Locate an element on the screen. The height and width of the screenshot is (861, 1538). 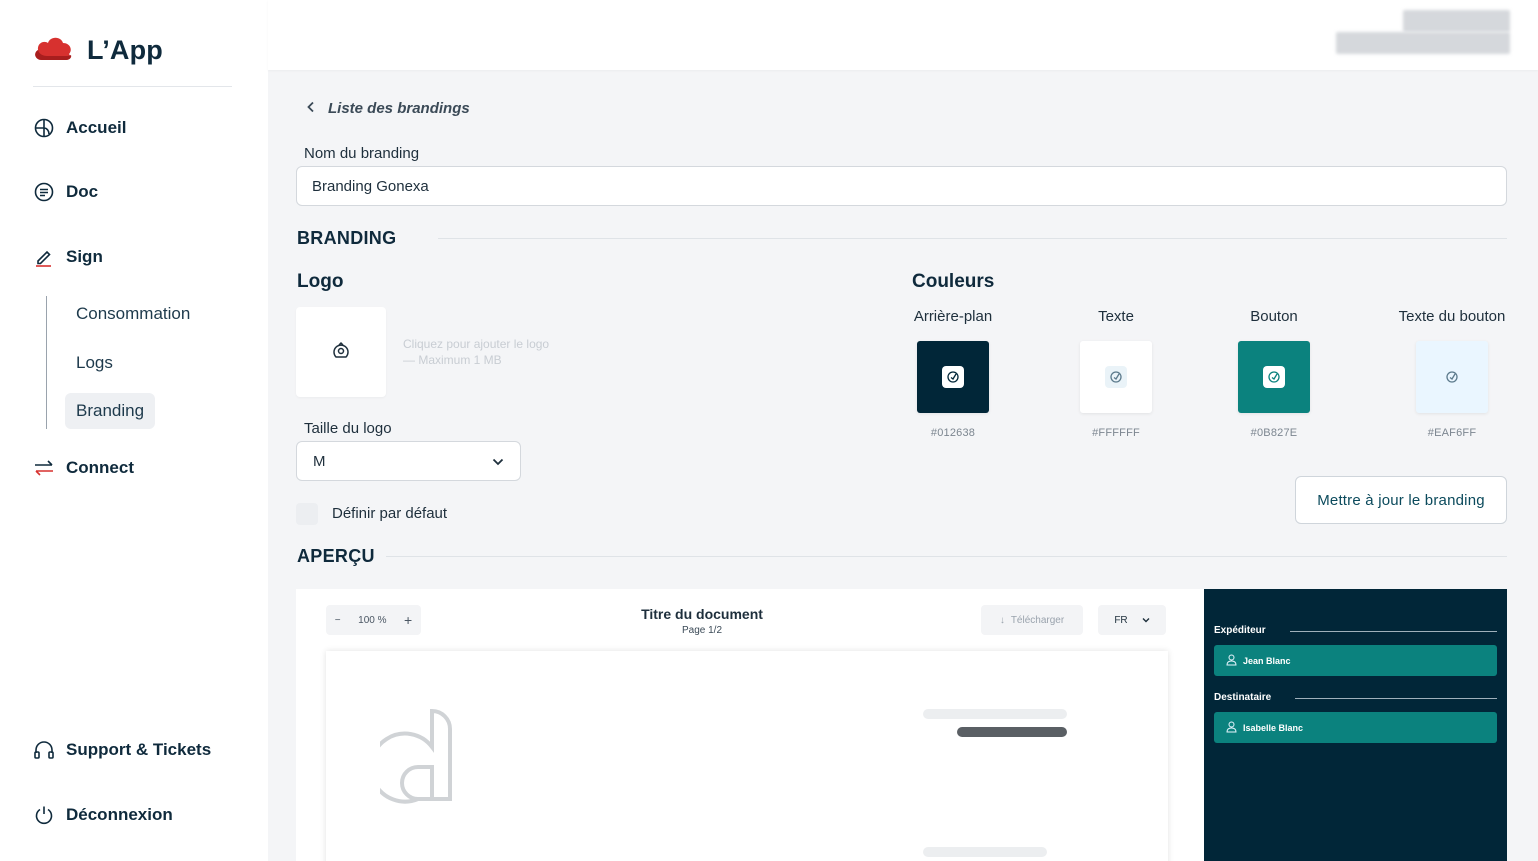
sidebar-item-consommation: Consommation is located at coordinates (133, 314).